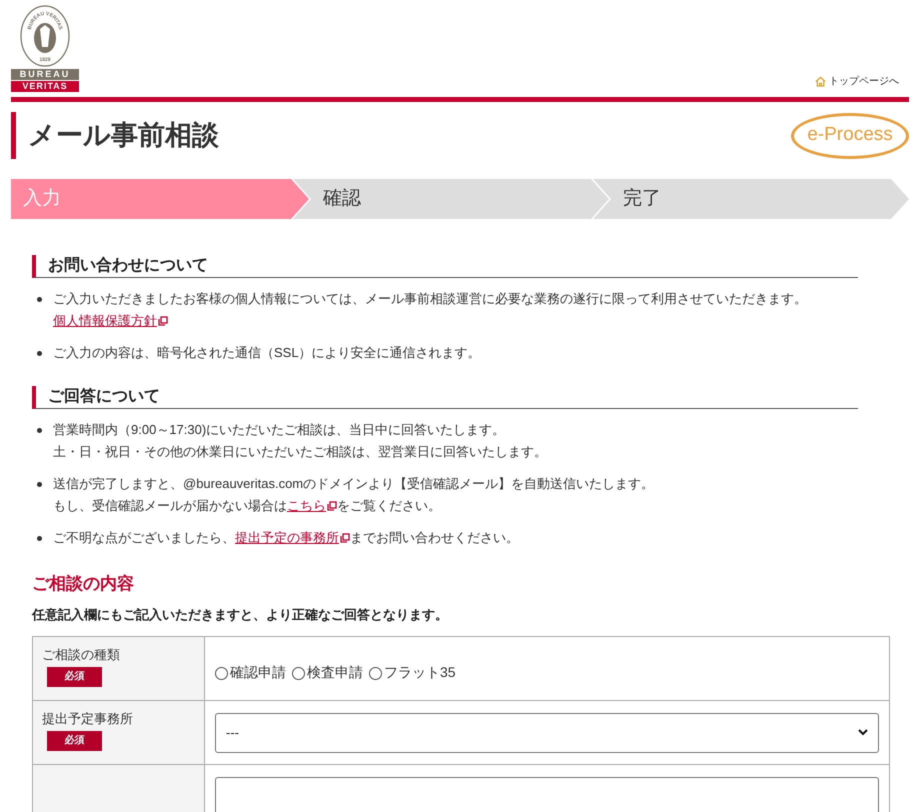 Image resolution: width=920 pixels, height=812 pixels. Describe the element at coordinates (110, 320) in the screenshot. I see `text-link: 個人情報保護方針` at that location.